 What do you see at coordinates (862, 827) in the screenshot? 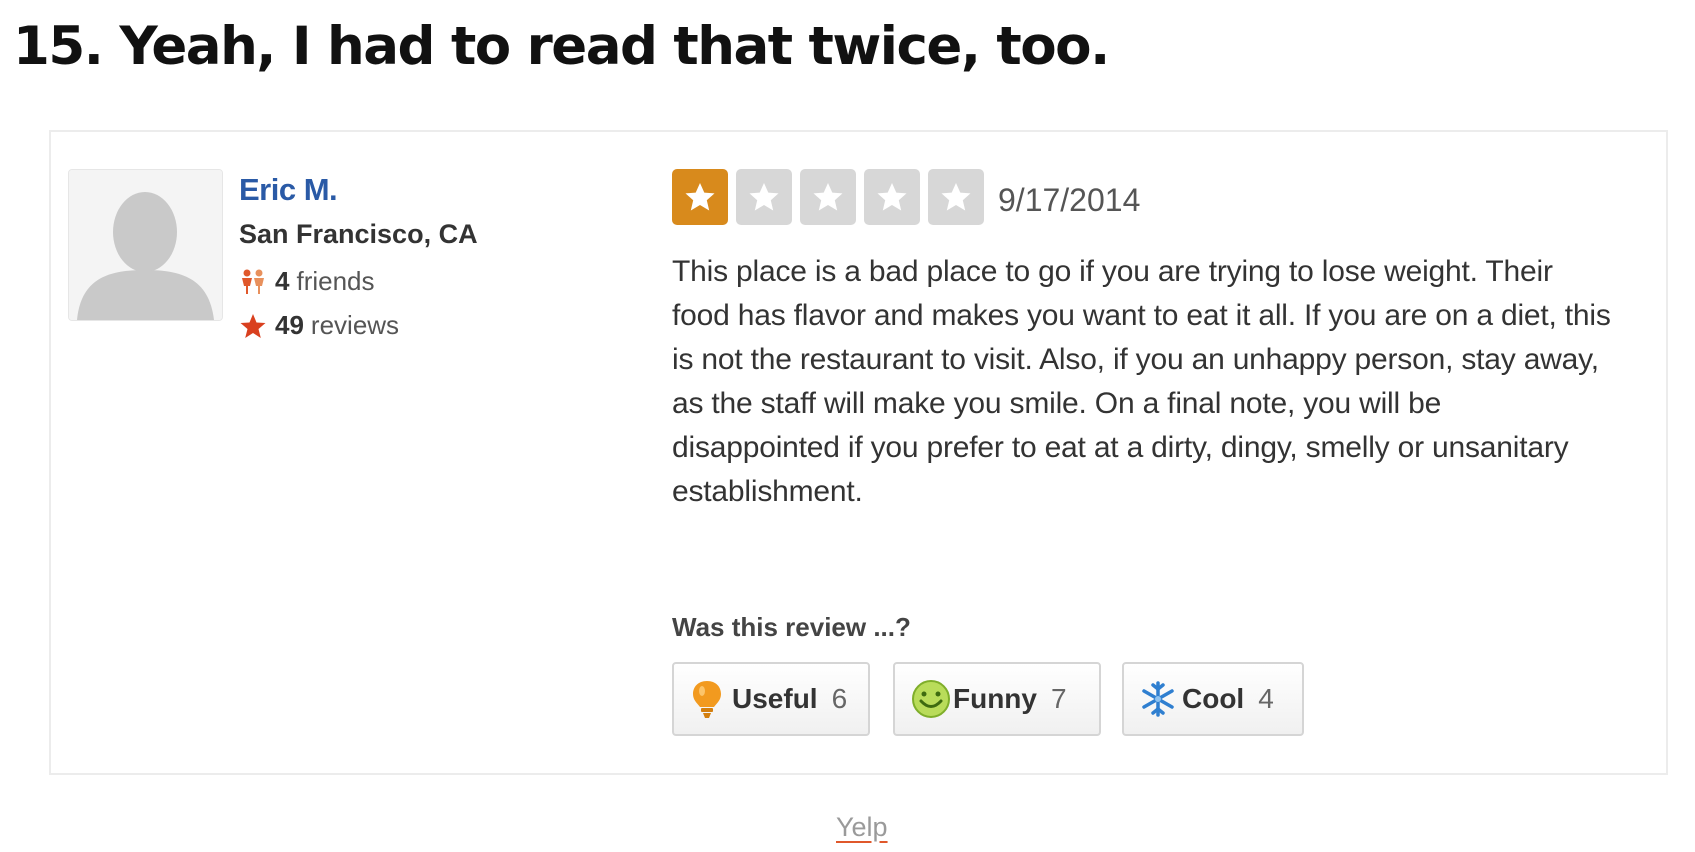
I see `source-link: Yelp` at bounding box center [862, 827].